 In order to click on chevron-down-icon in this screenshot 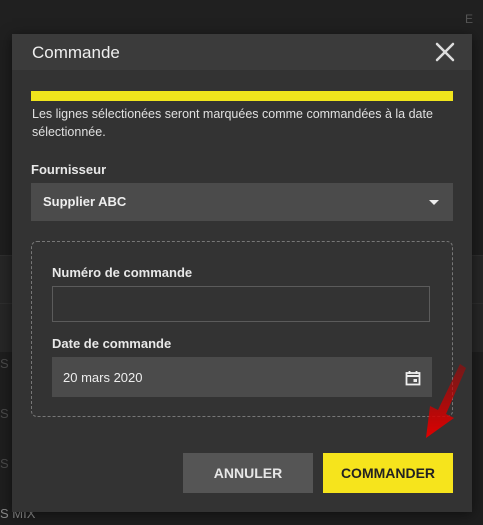, I will do `click(434, 202)`.